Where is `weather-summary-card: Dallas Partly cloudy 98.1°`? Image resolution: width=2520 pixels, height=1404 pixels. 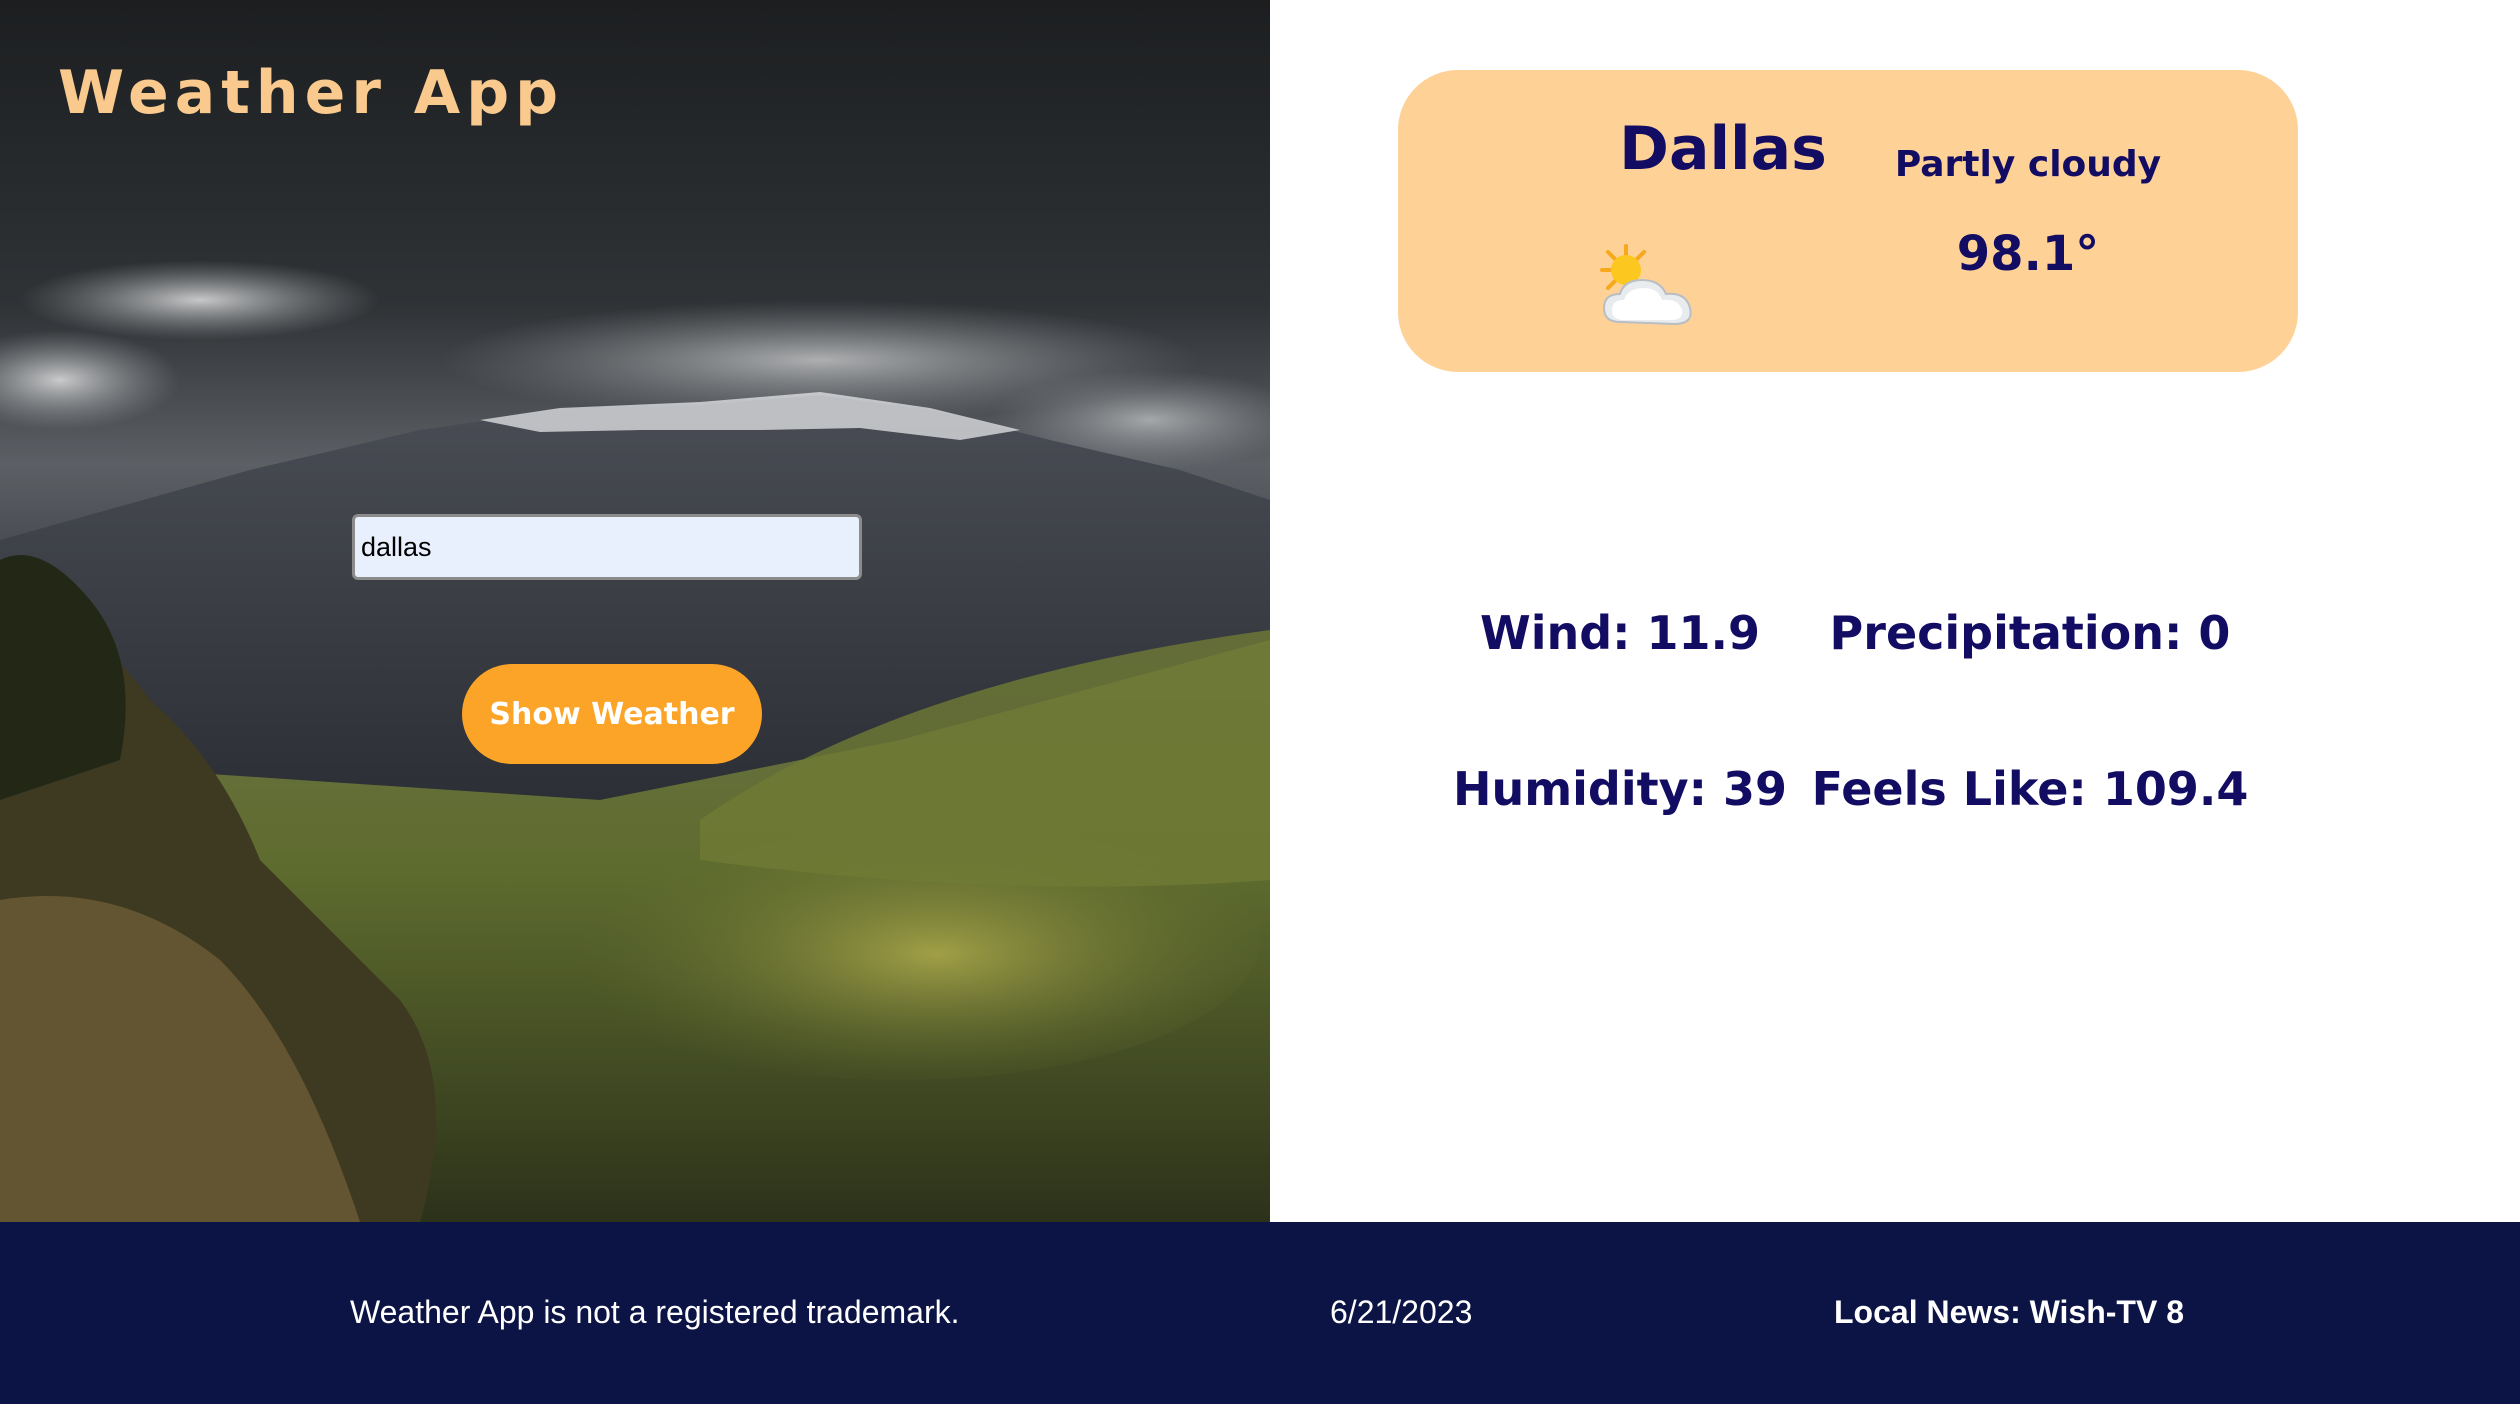
weather-summary-card: Dallas Partly cloudy 98.1° is located at coordinates (1848, 221).